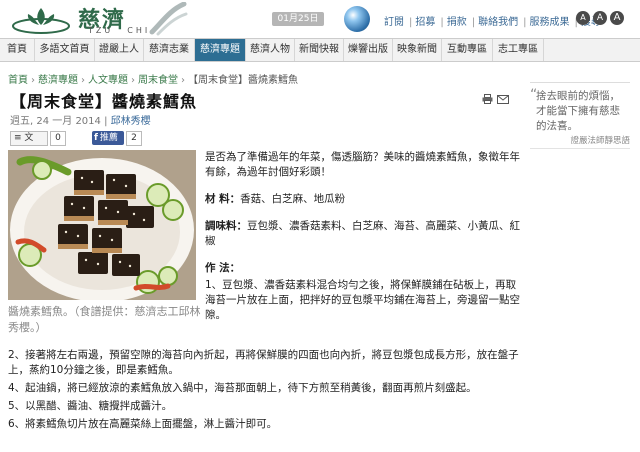  Describe the element at coordinates (518, 50) in the screenshot. I see `nav-volunteer: 志工專區` at that location.